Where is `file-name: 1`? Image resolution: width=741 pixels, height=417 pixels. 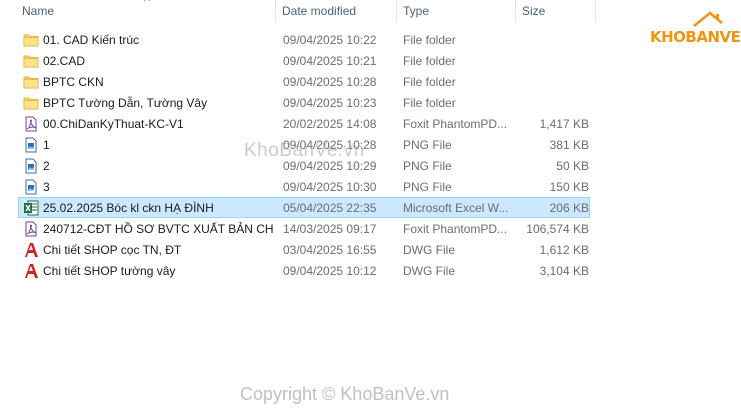
file-name: 1 is located at coordinates (46, 145).